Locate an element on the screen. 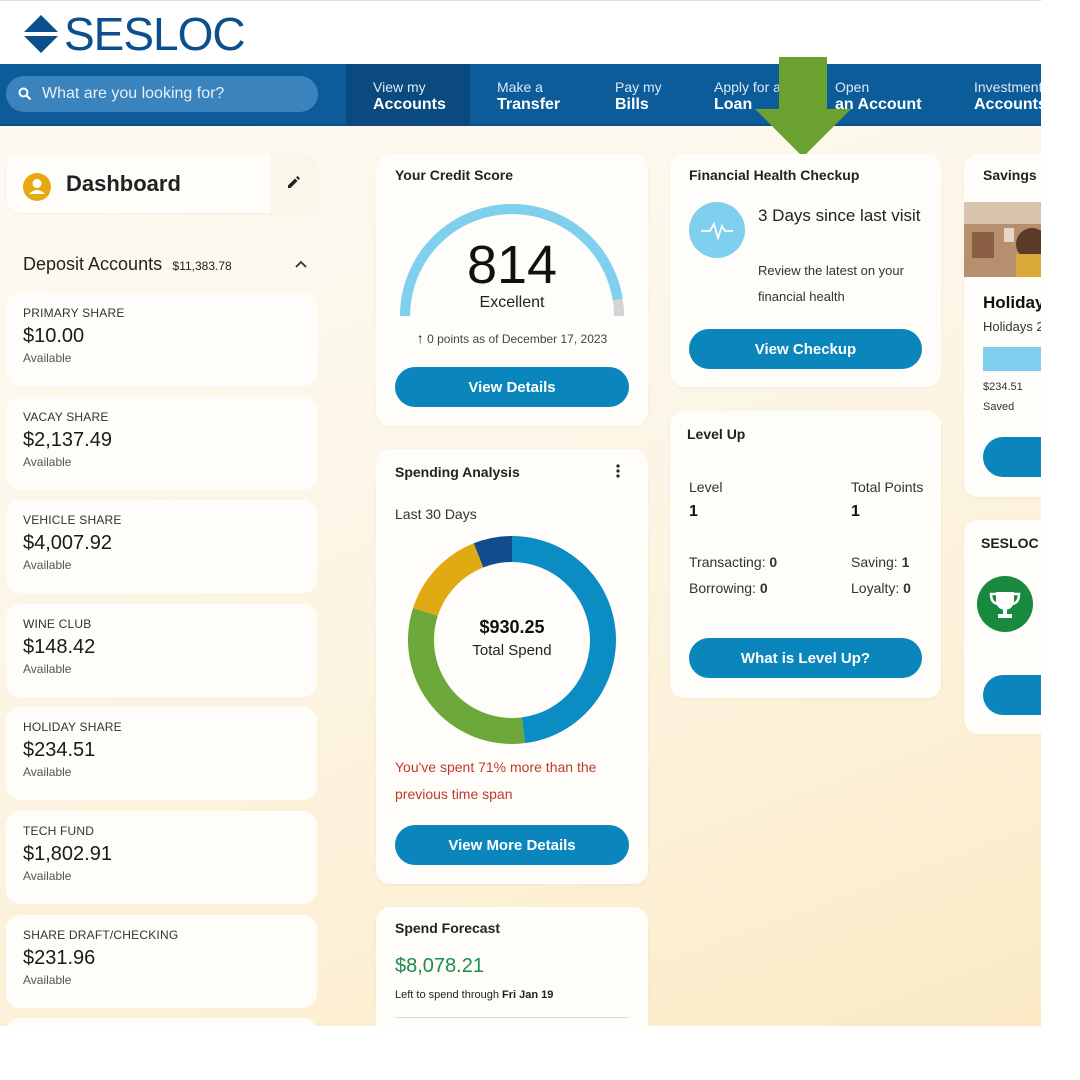  nav-line1: Investment is located at coordinates (1007, 87).